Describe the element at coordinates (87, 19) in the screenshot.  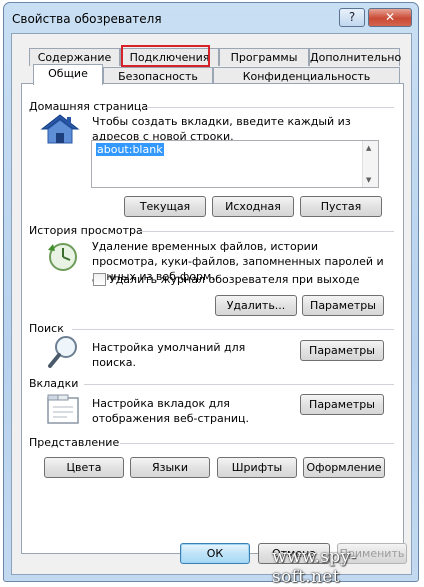
I see `window-title: Свойства обозревателя` at that location.